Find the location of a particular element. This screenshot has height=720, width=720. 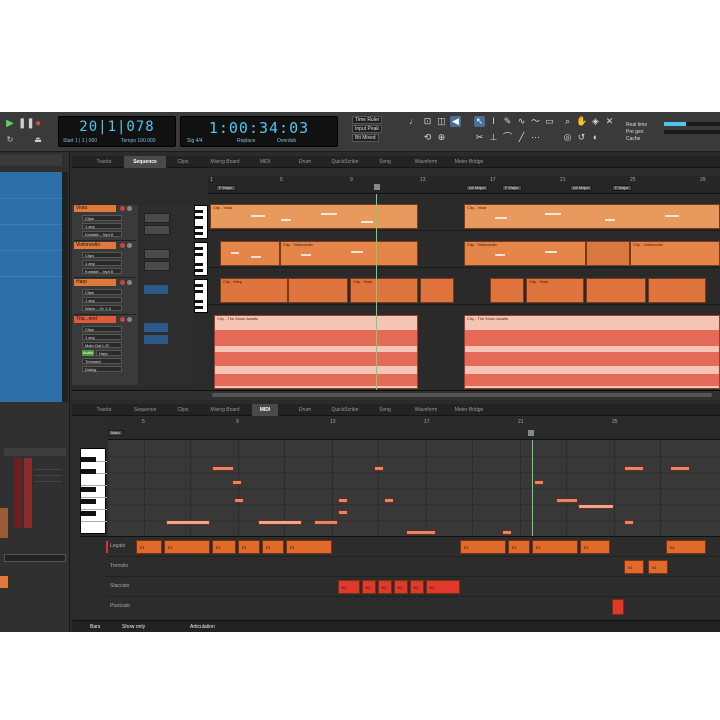

color-icon: ◐ is located at coordinates (595, 137).